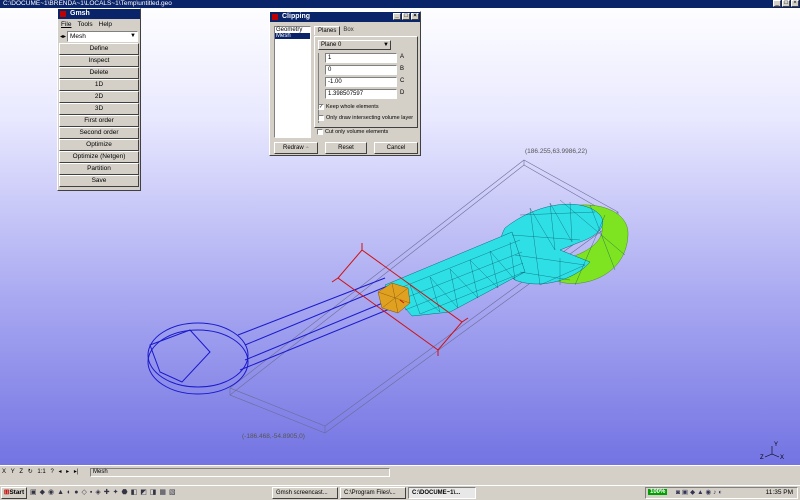 This screenshot has width=800, height=500. I want to click on help-button: ?, so click(51, 472).